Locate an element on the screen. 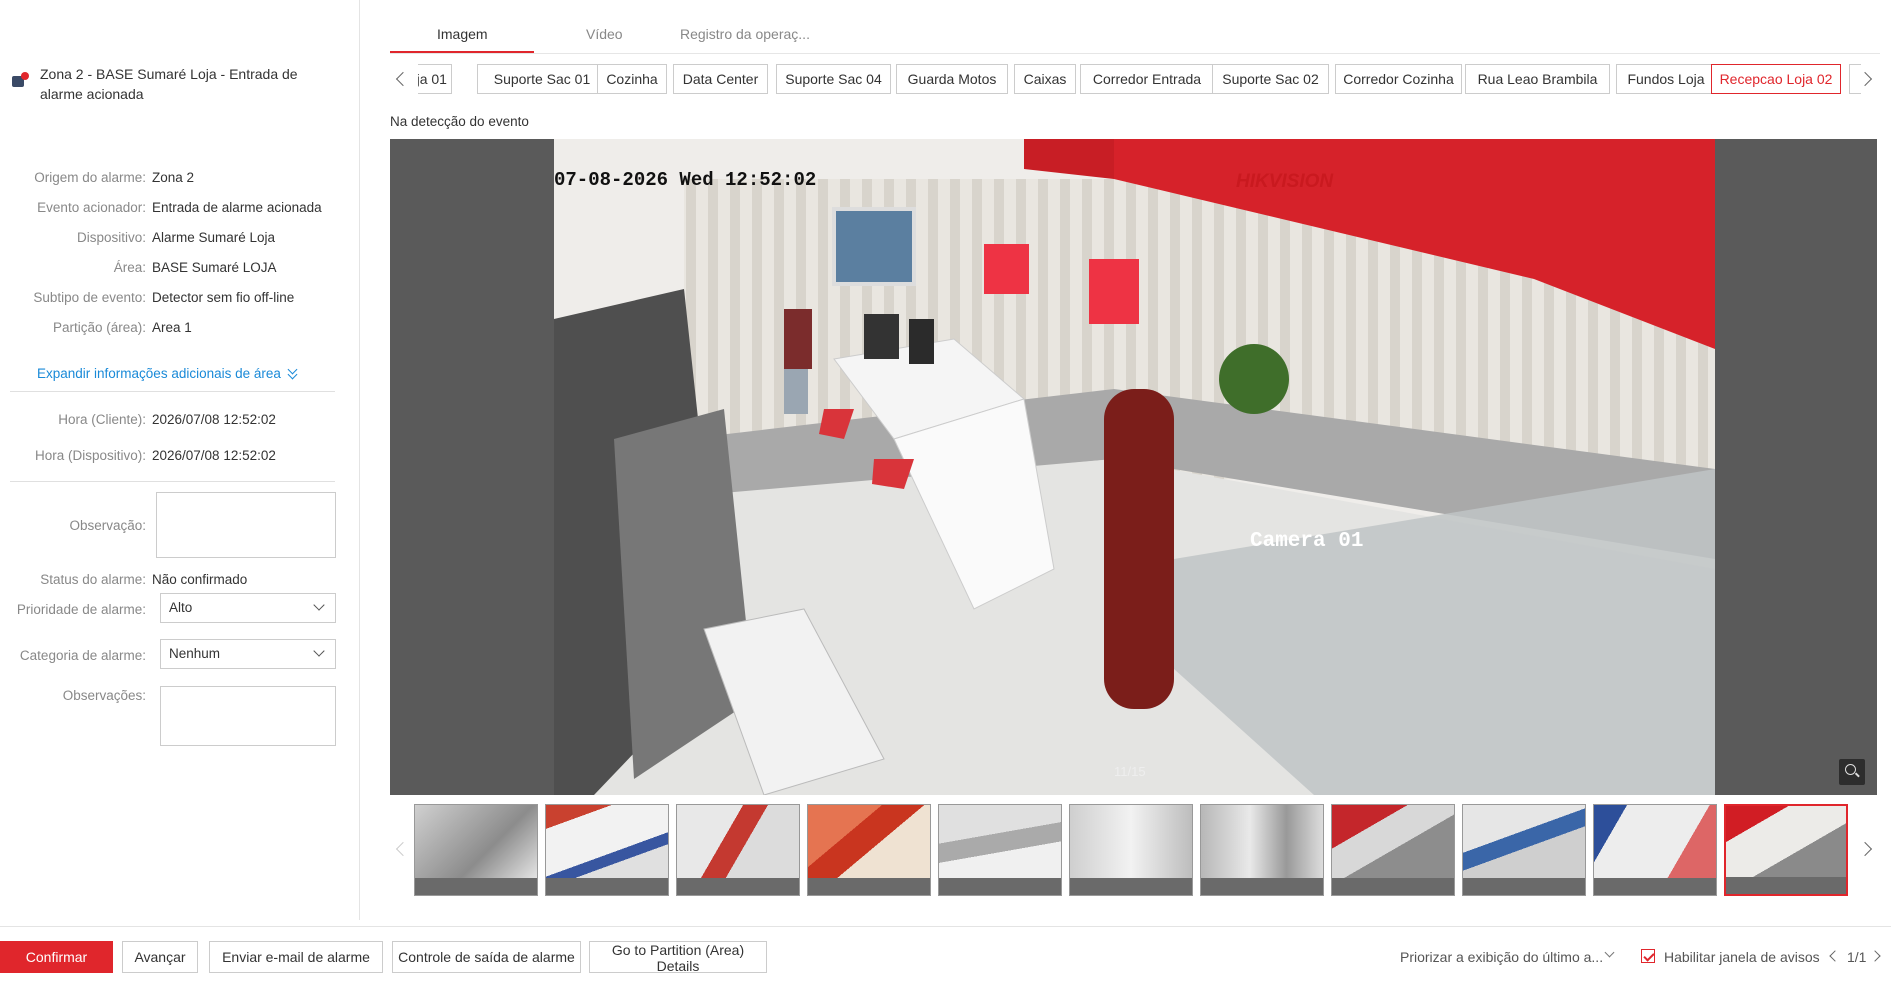 The width and height of the screenshot is (1891, 981). info-value: Alarme Sumaré Loja is located at coordinates (214, 237).